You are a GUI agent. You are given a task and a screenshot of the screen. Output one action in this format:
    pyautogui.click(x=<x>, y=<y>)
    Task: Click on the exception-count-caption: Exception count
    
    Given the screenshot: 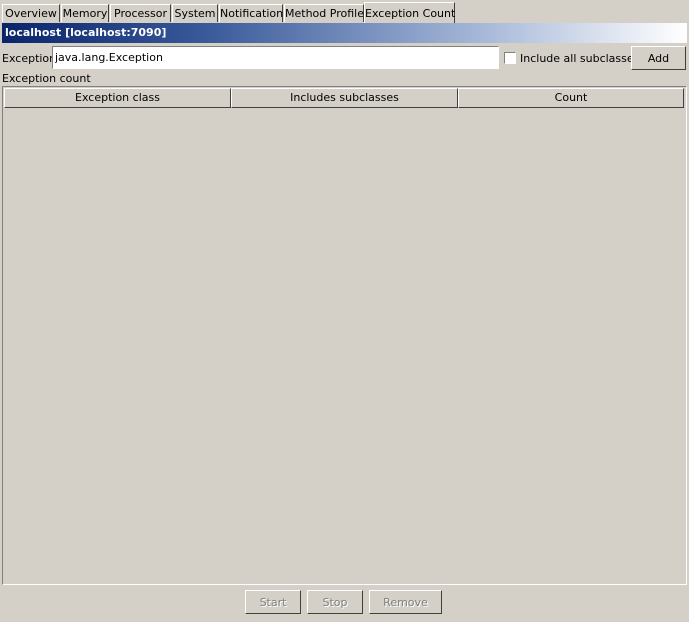 What is the action you would take?
    pyautogui.click(x=46, y=78)
    